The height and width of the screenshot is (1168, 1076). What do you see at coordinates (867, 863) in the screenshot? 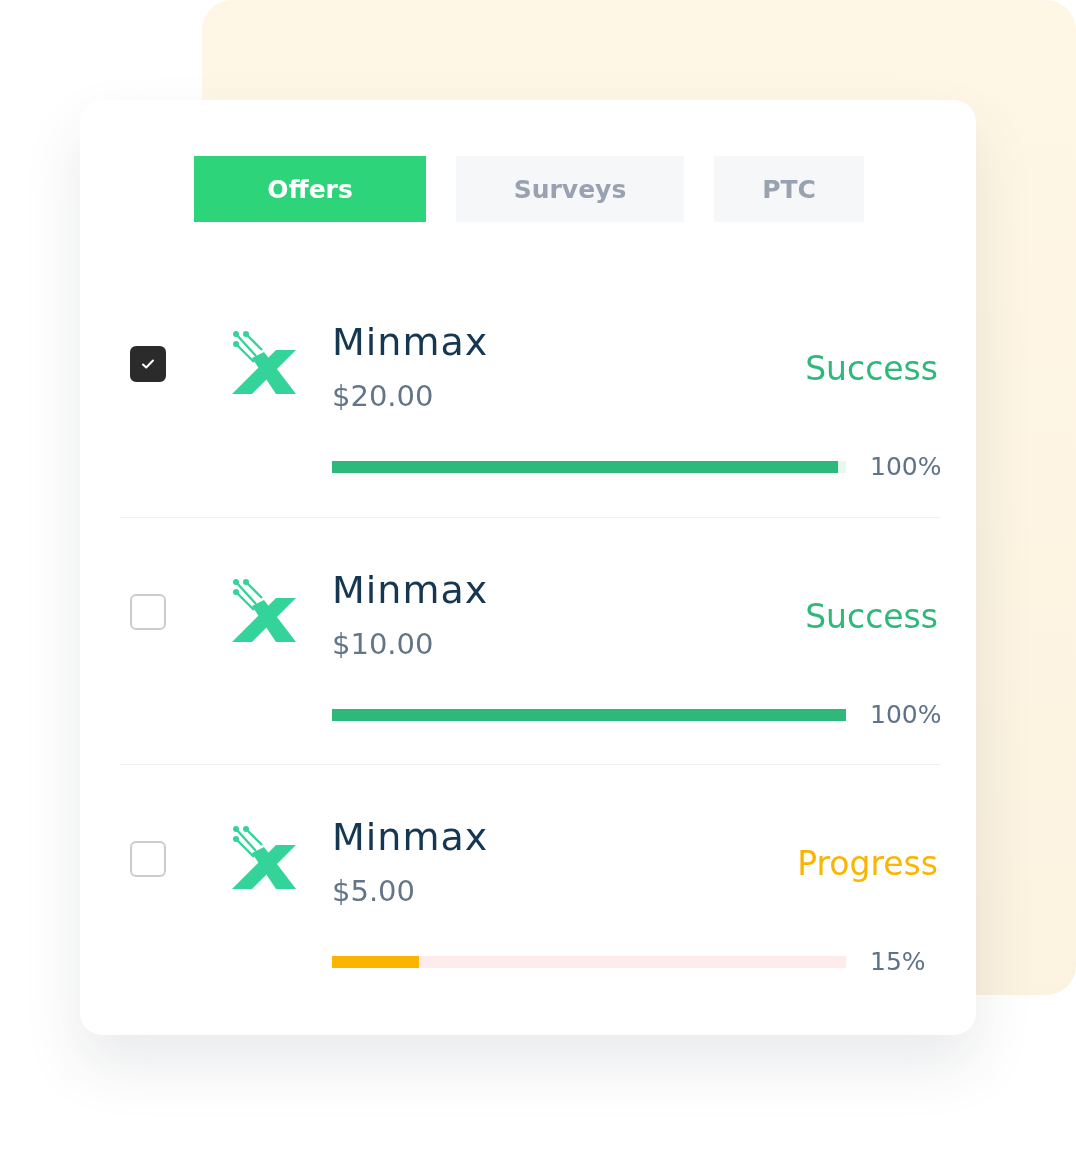
I see `status-label: Progress` at bounding box center [867, 863].